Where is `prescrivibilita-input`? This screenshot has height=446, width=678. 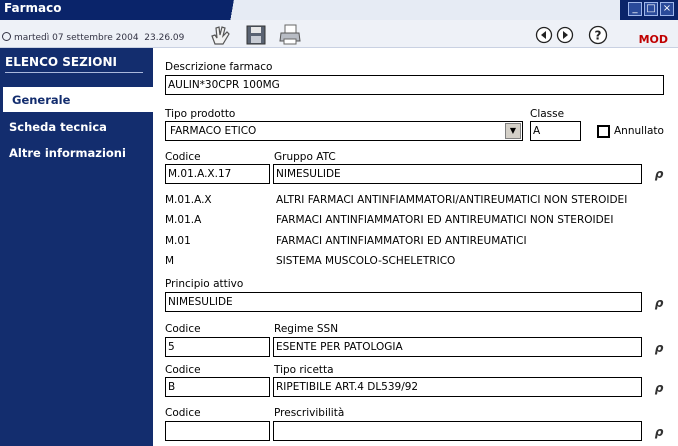 prescrivibilita-input is located at coordinates (457, 431).